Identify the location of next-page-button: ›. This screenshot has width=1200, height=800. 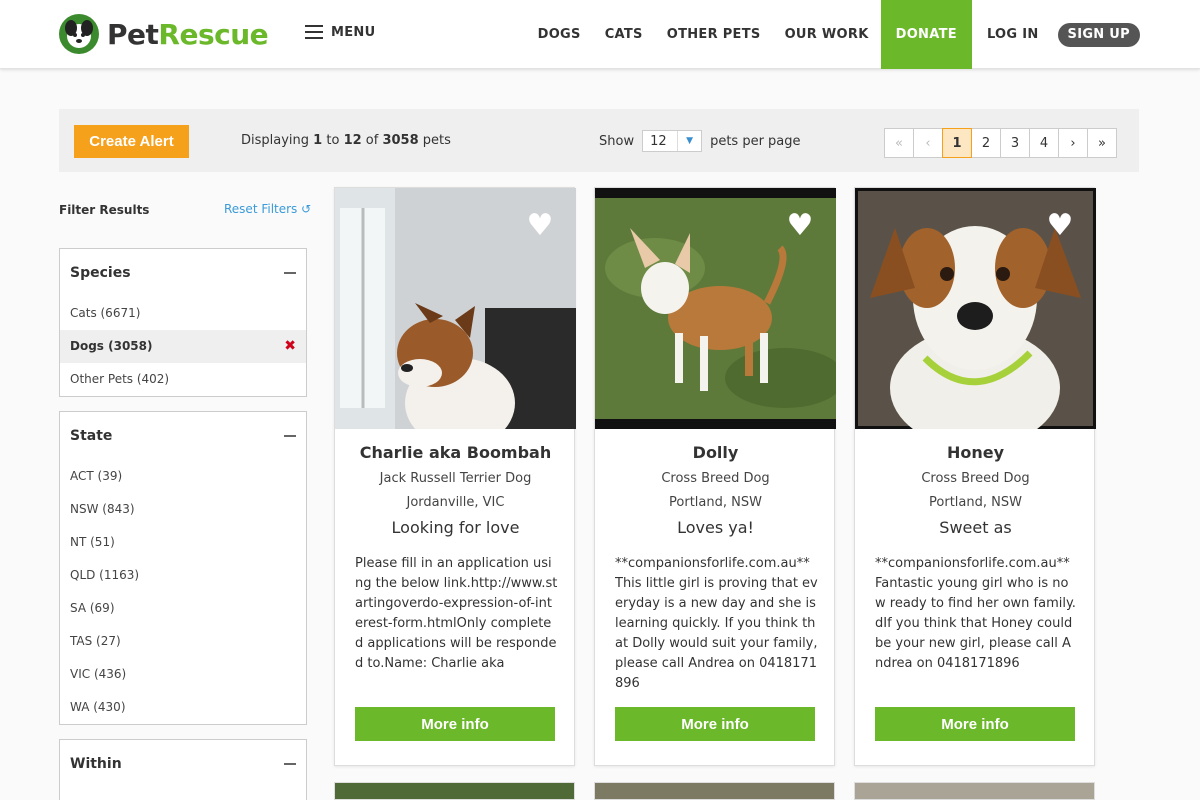
(1073, 143).